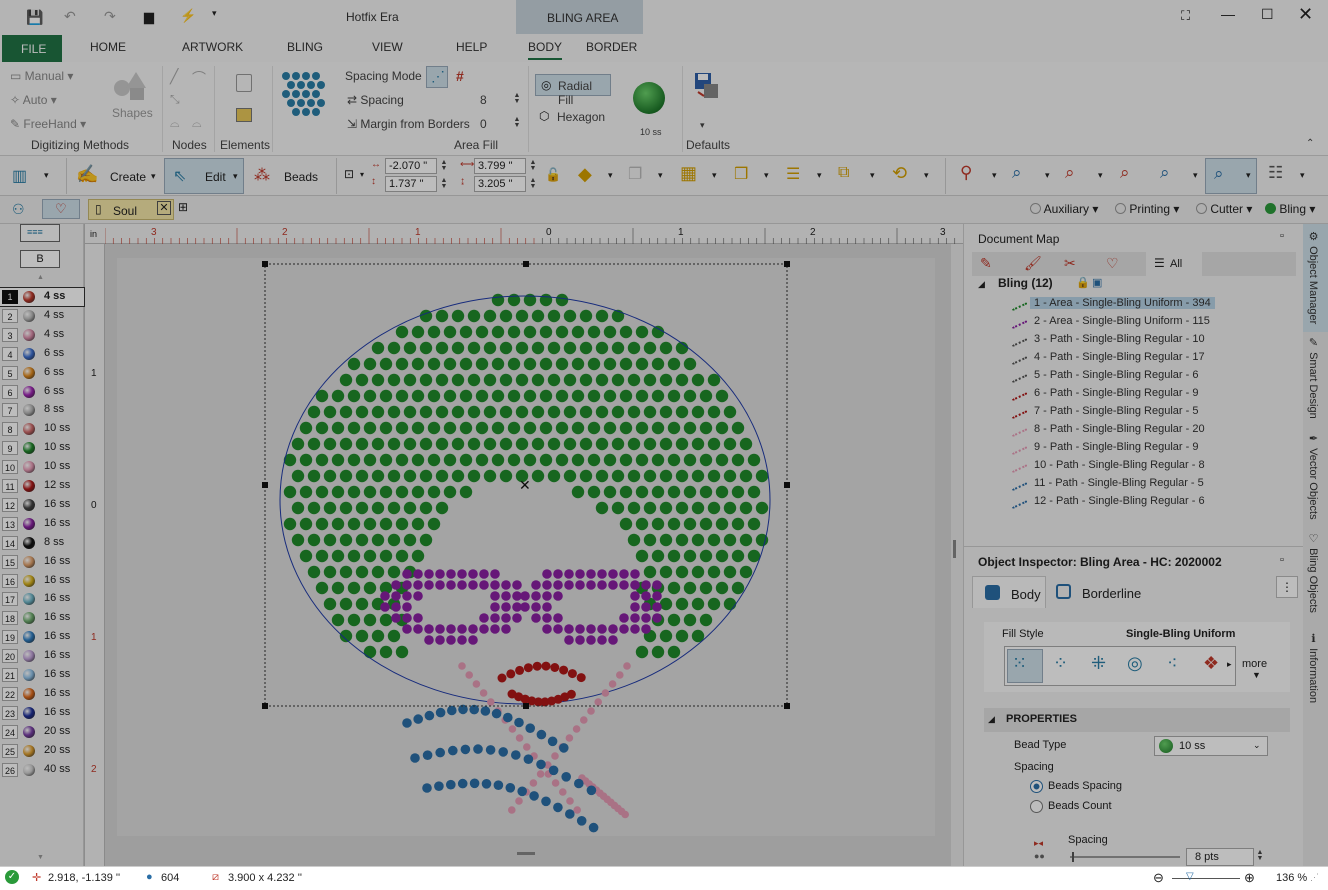 Image resolution: width=1328 pixels, height=890 pixels. Describe the element at coordinates (42, 486) in the screenshot. I see `palette-item: 11 12 ss` at that location.